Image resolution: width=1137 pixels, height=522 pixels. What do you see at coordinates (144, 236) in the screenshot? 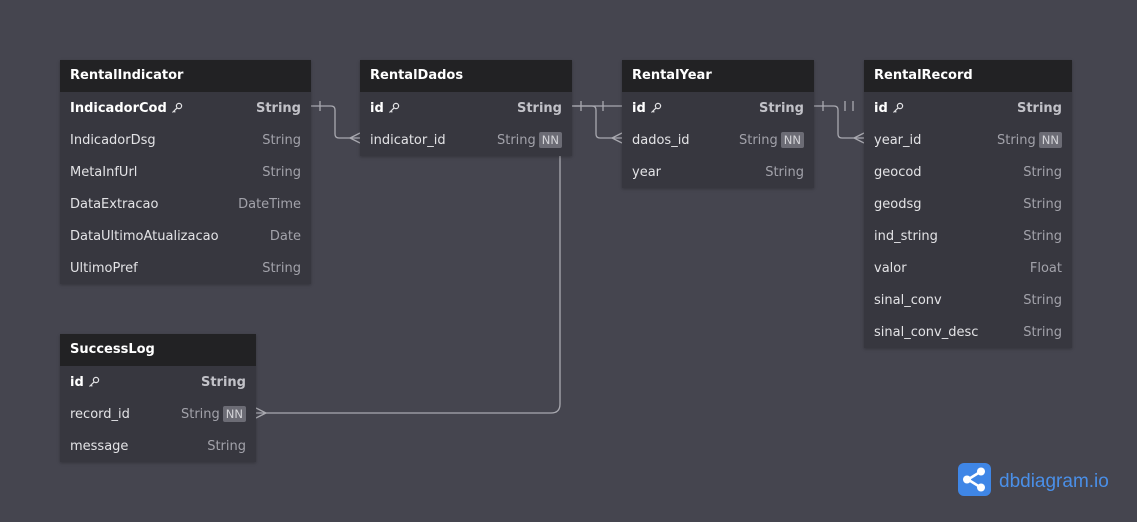
I see `field-name: DataUltimoAtualizacao` at bounding box center [144, 236].